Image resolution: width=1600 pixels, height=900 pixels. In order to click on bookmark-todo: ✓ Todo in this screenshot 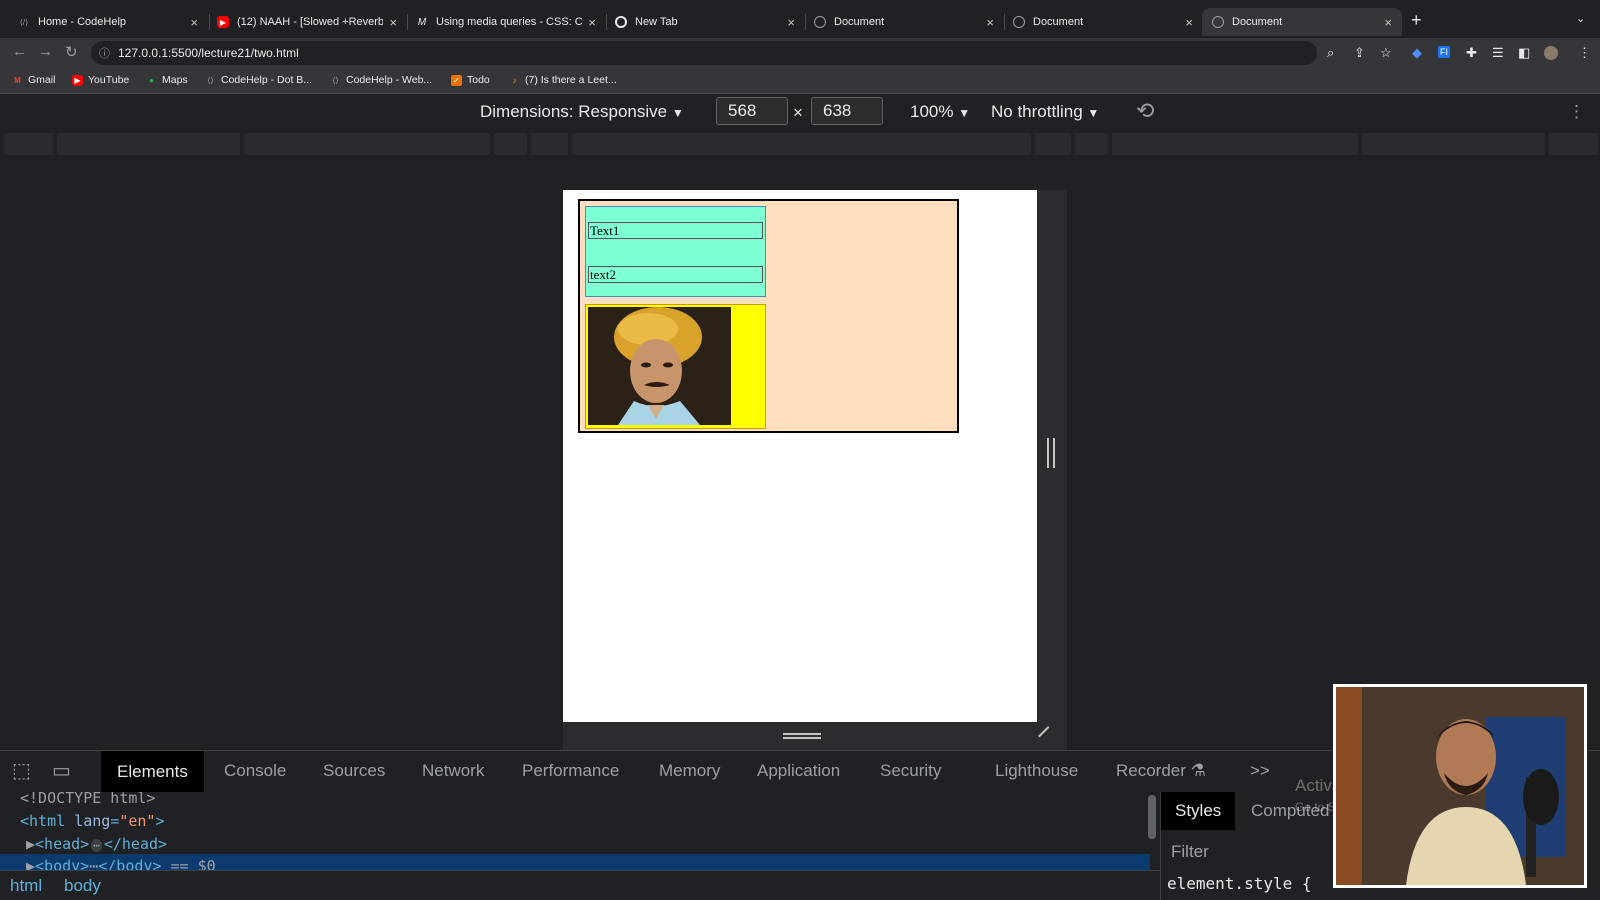, I will do `click(470, 80)`.